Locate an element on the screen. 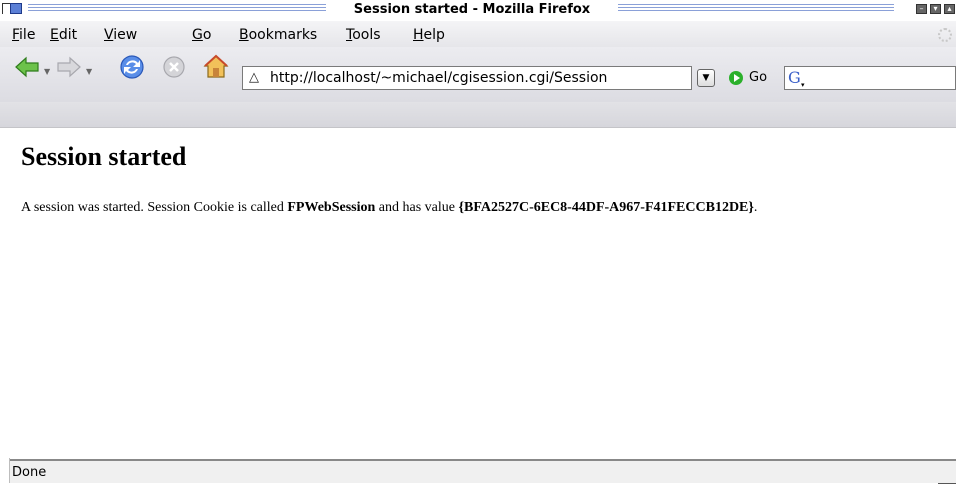 The width and height of the screenshot is (956, 491). search-engine-icon: G is located at coordinates (794, 77).